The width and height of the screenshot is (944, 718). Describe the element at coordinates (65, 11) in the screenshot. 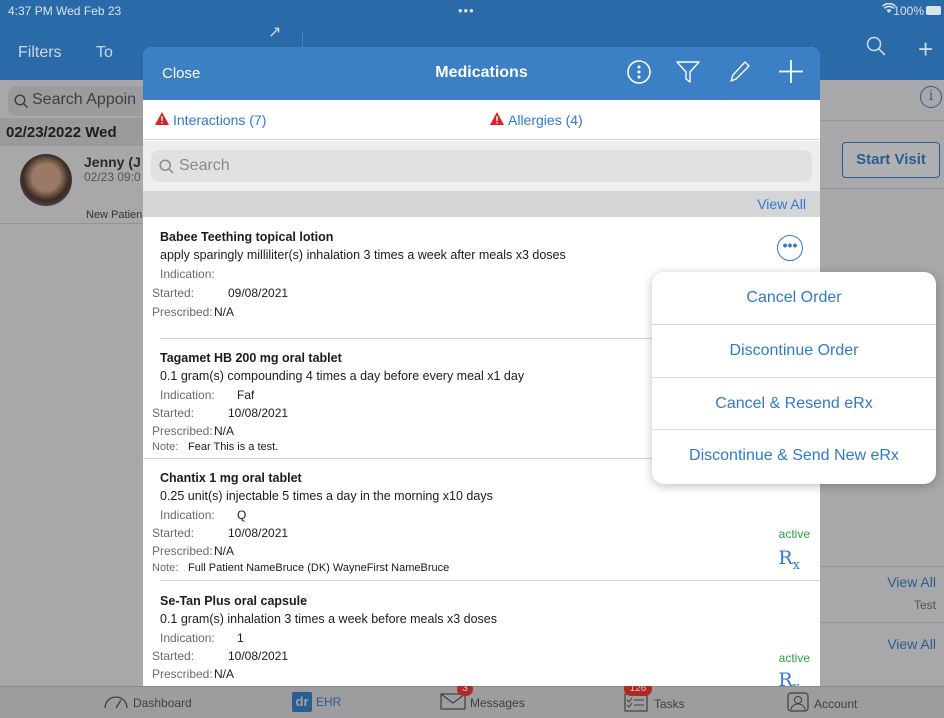

I see `status-time: 4:37 PM Wed Feb 23` at that location.